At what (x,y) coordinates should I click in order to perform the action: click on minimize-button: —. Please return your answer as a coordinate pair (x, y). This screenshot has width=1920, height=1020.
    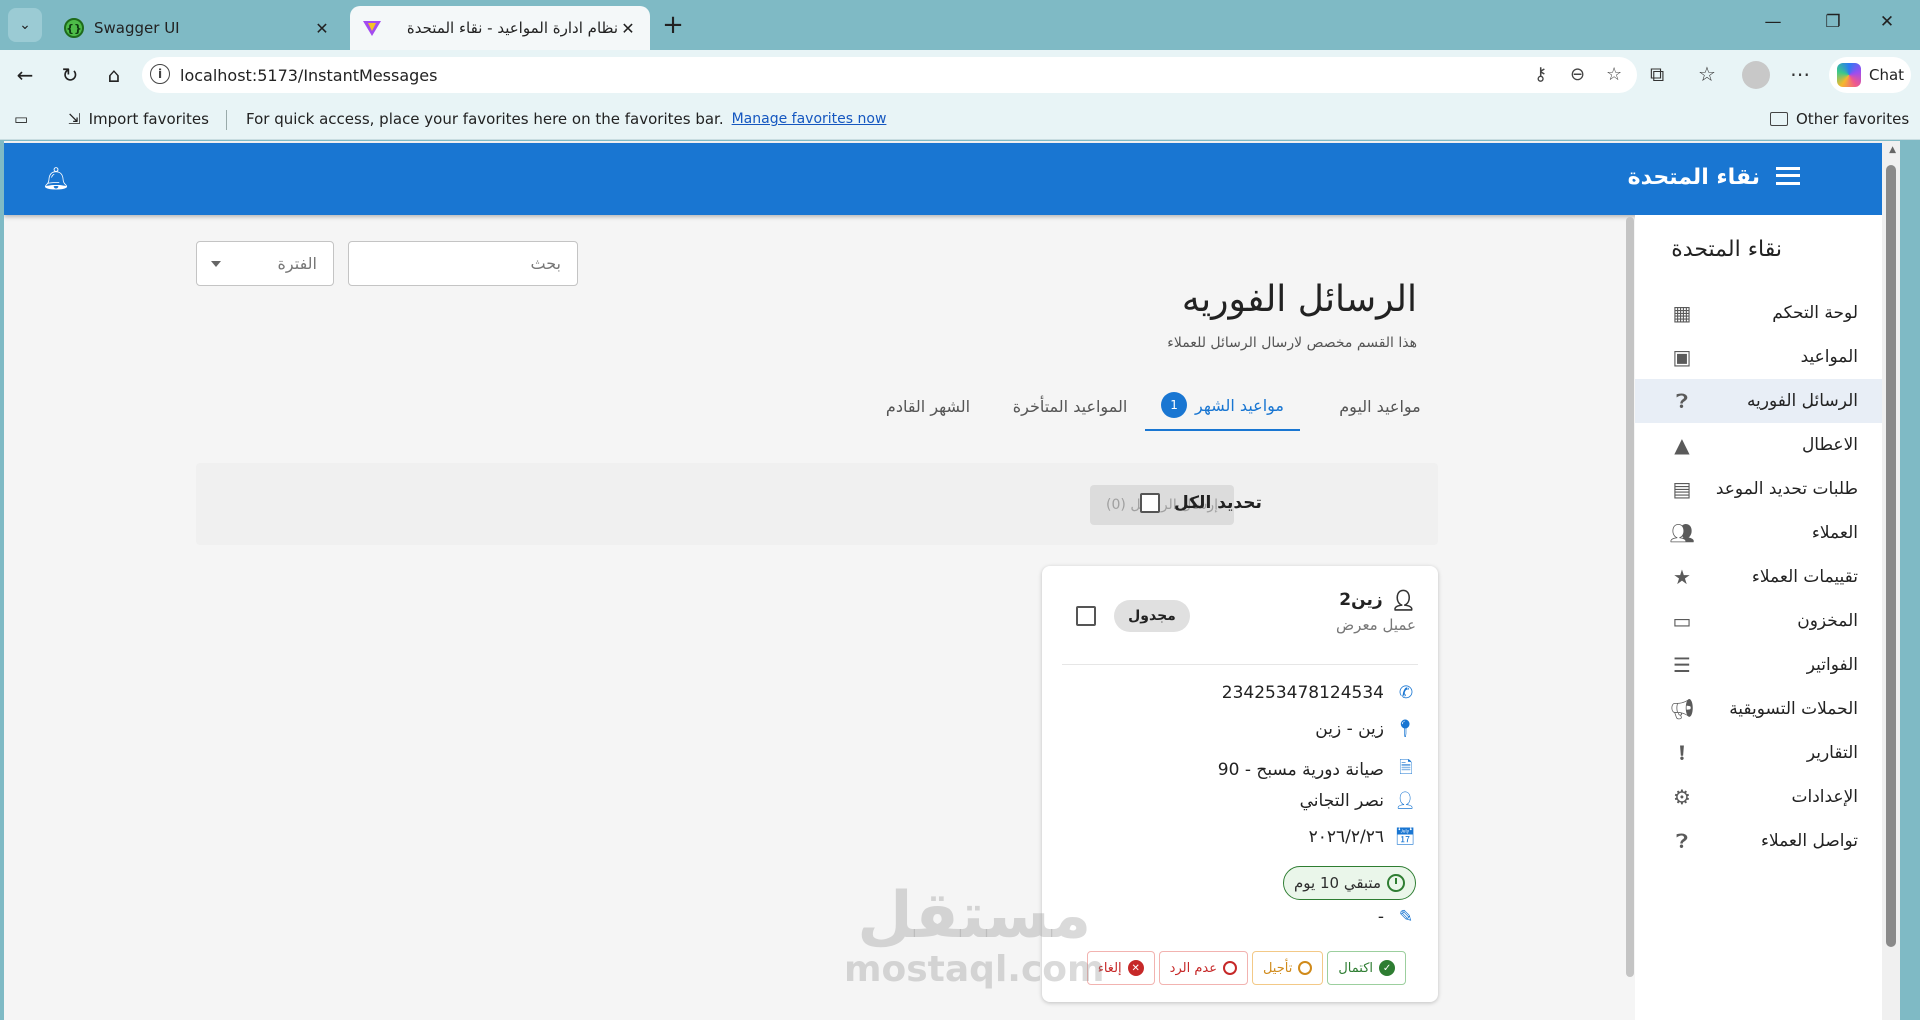
    Looking at the image, I should click on (1773, 22).